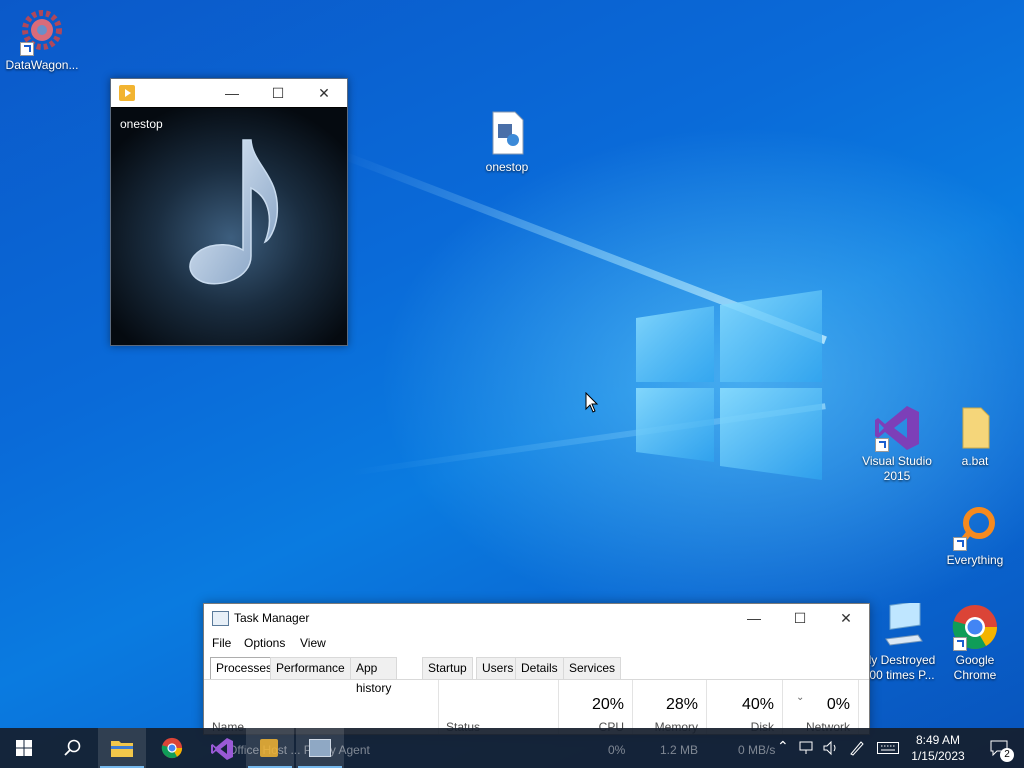  What do you see at coordinates (820, 707) in the screenshot?
I see `column-network: ⌄ 0% Network` at bounding box center [820, 707].